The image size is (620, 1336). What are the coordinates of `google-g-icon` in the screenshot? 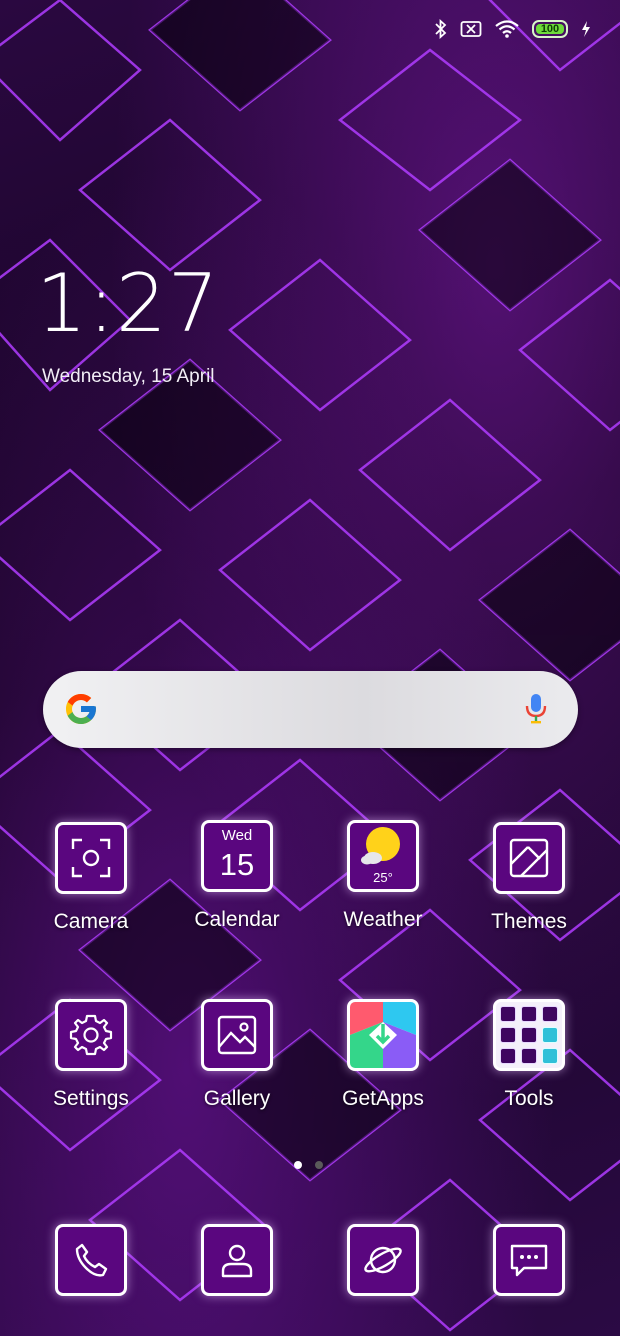 It's located at (81, 709).